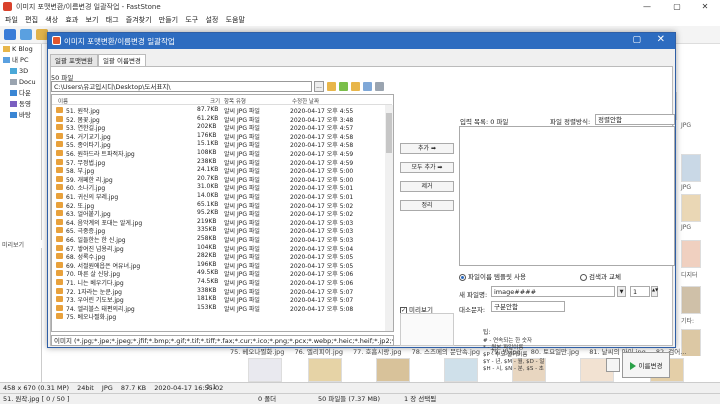 Image resolution: width=720 pixels, height=405 pixels. Describe the element at coordinates (63, 101) in the screenshot. I see `col-name: 이름` at that location.